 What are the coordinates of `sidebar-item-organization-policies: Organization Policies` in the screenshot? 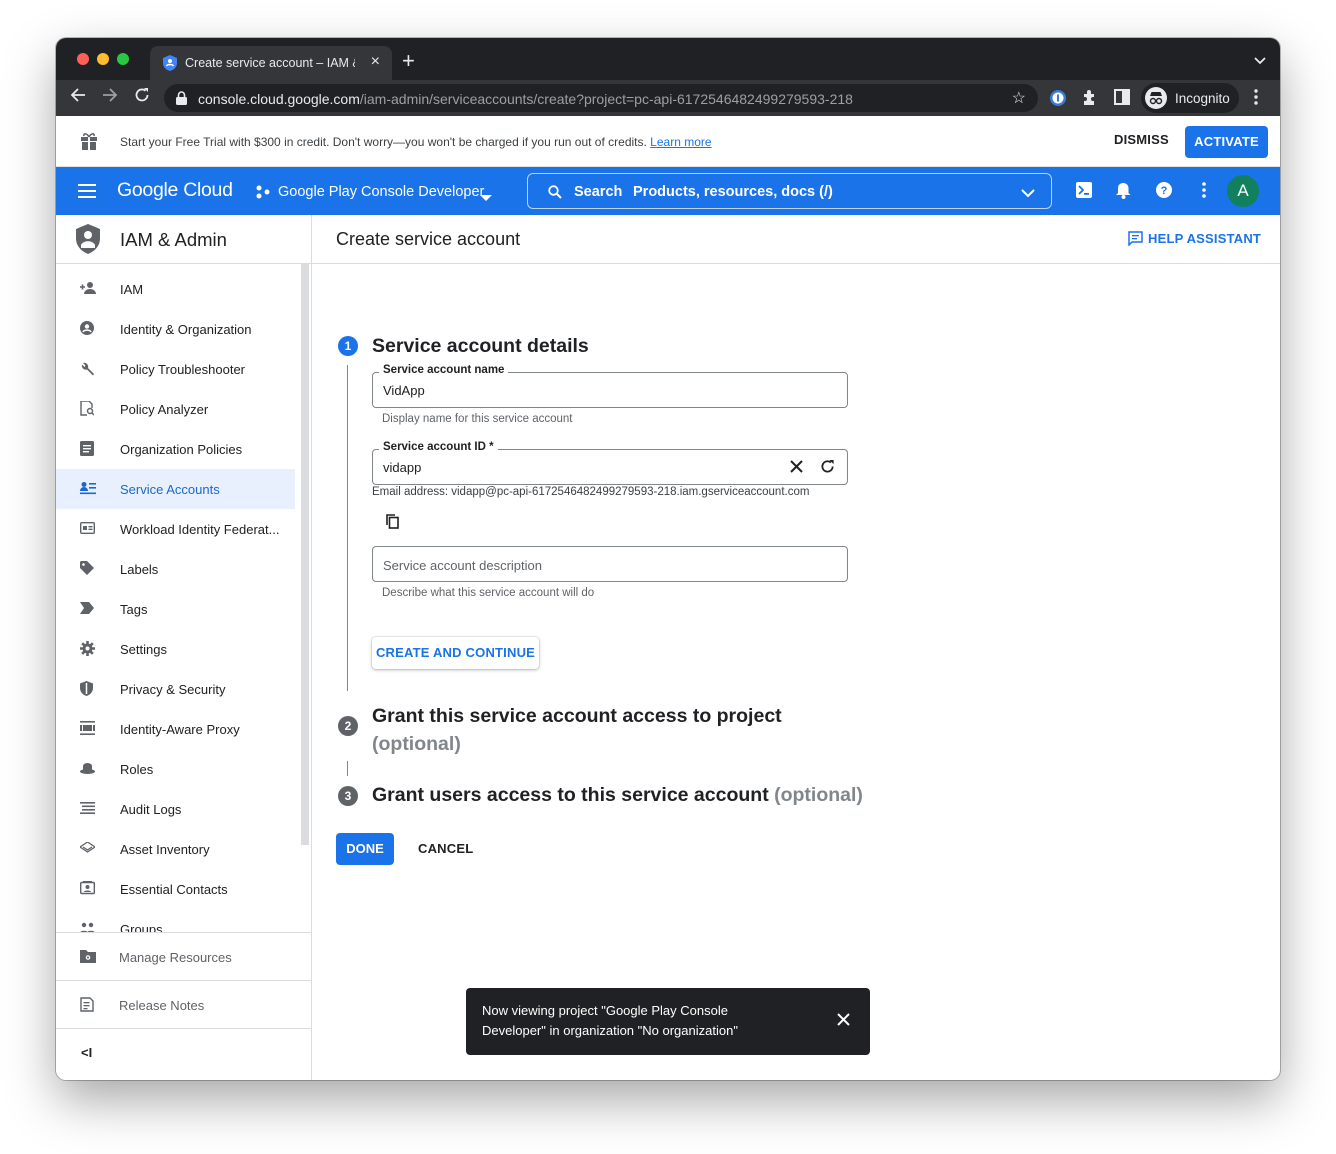 It's located at (175, 449).